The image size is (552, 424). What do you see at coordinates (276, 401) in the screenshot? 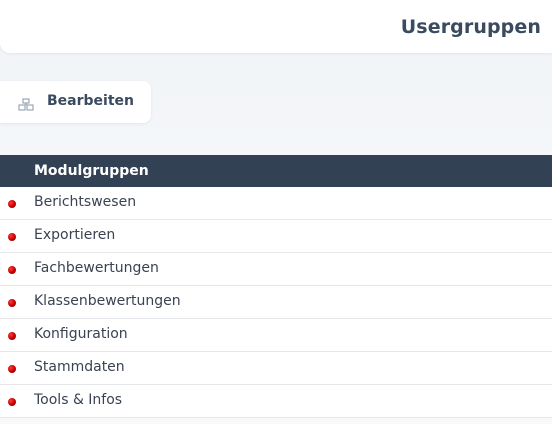
I see `table-row: Tools & Infos` at bounding box center [276, 401].